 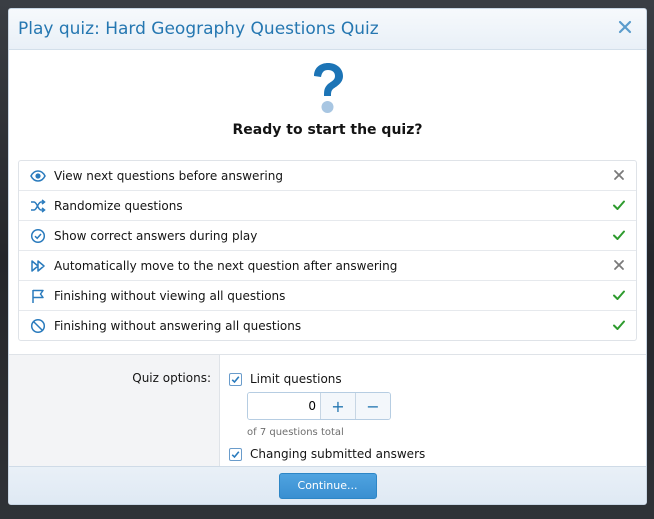 I want to click on rule-view-next-questions: View next questions before answering, so click(x=327, y=175).